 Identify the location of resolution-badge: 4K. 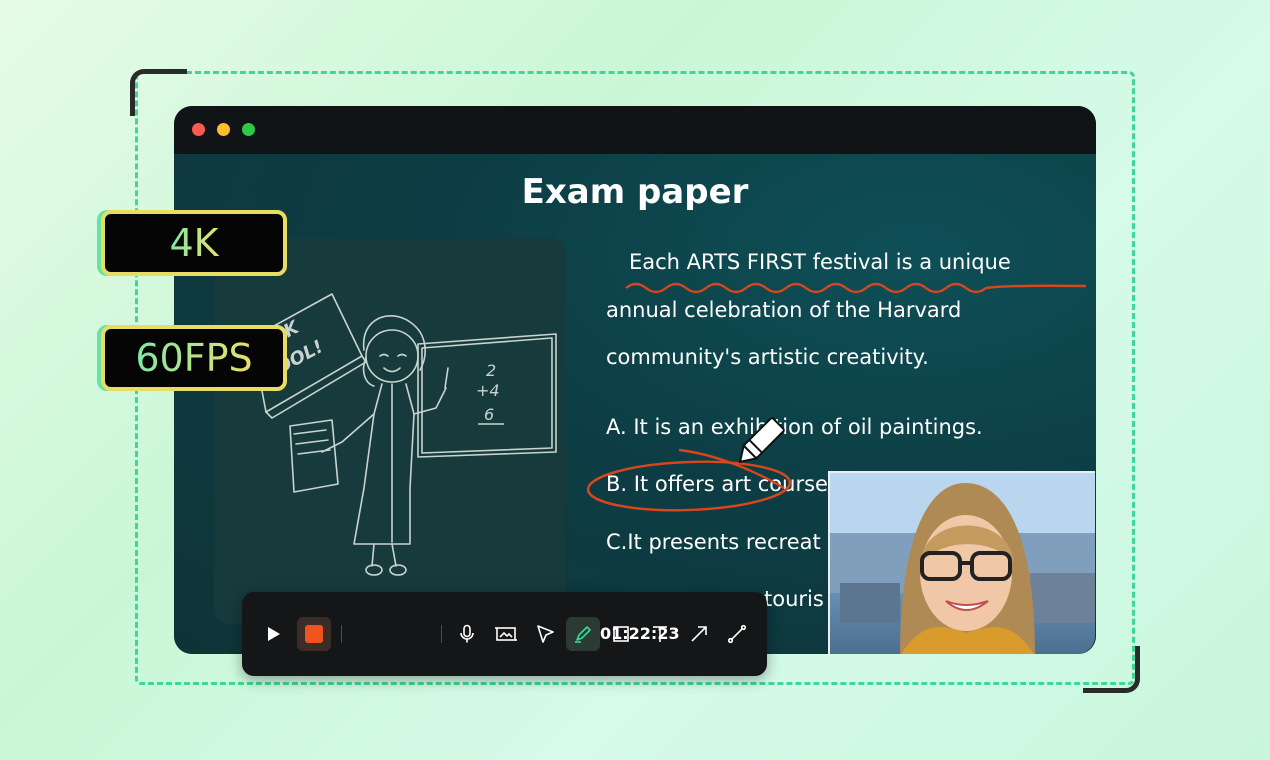
(194, 243).